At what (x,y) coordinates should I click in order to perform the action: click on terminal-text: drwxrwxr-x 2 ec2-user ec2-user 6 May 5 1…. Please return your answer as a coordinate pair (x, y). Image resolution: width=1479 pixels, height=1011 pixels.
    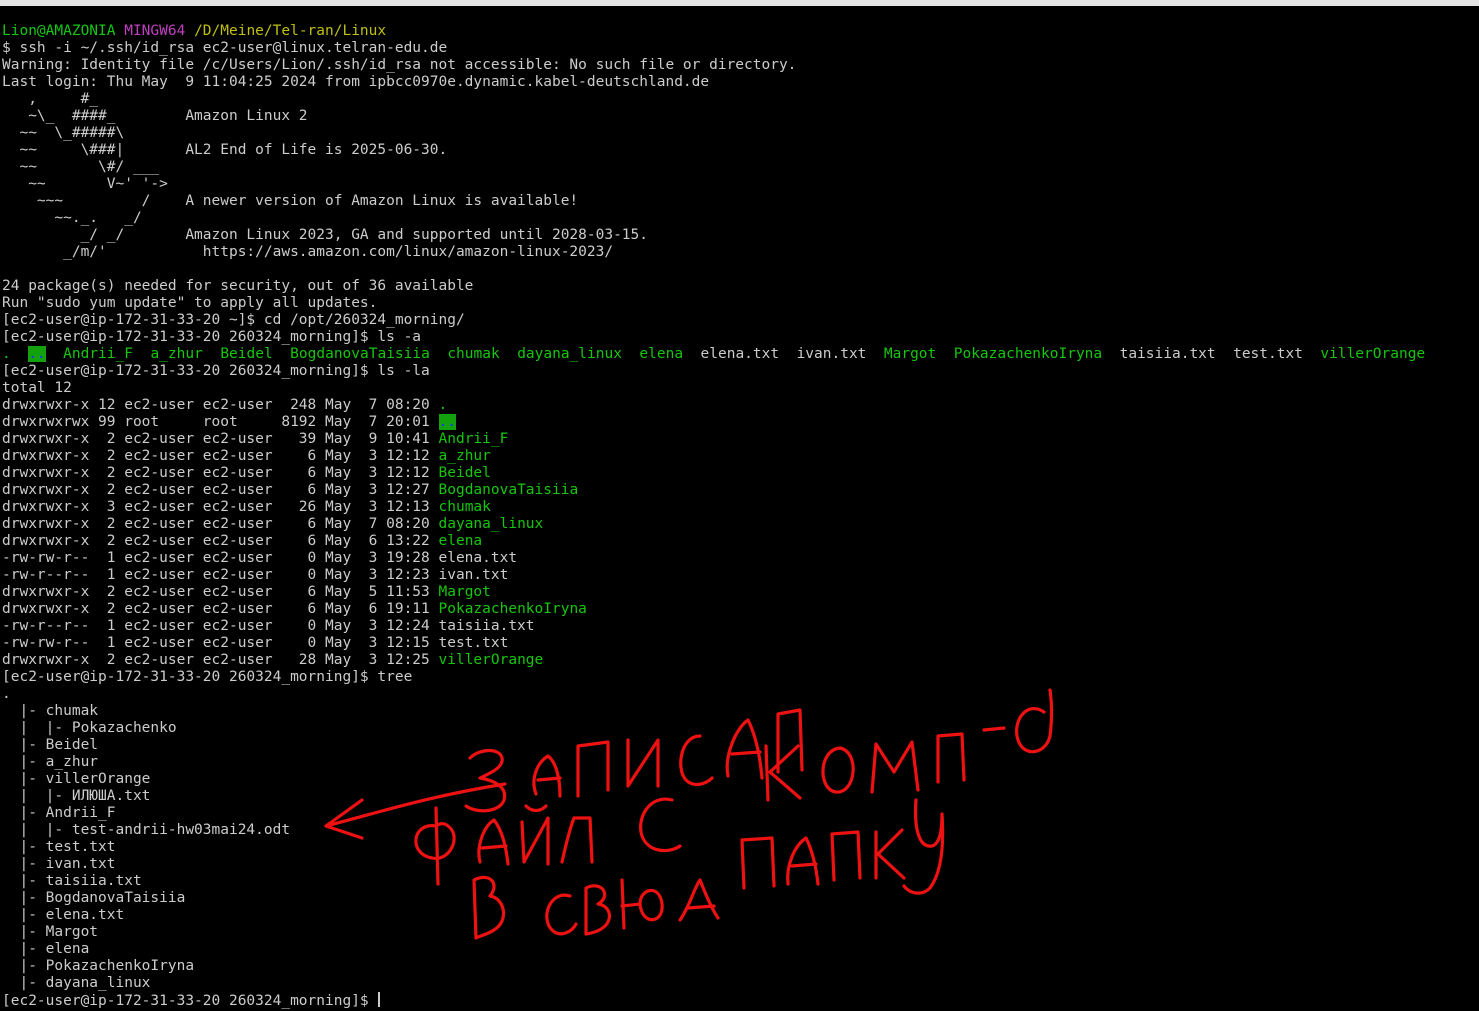
    Looking at the image, I should click on (220, 592).